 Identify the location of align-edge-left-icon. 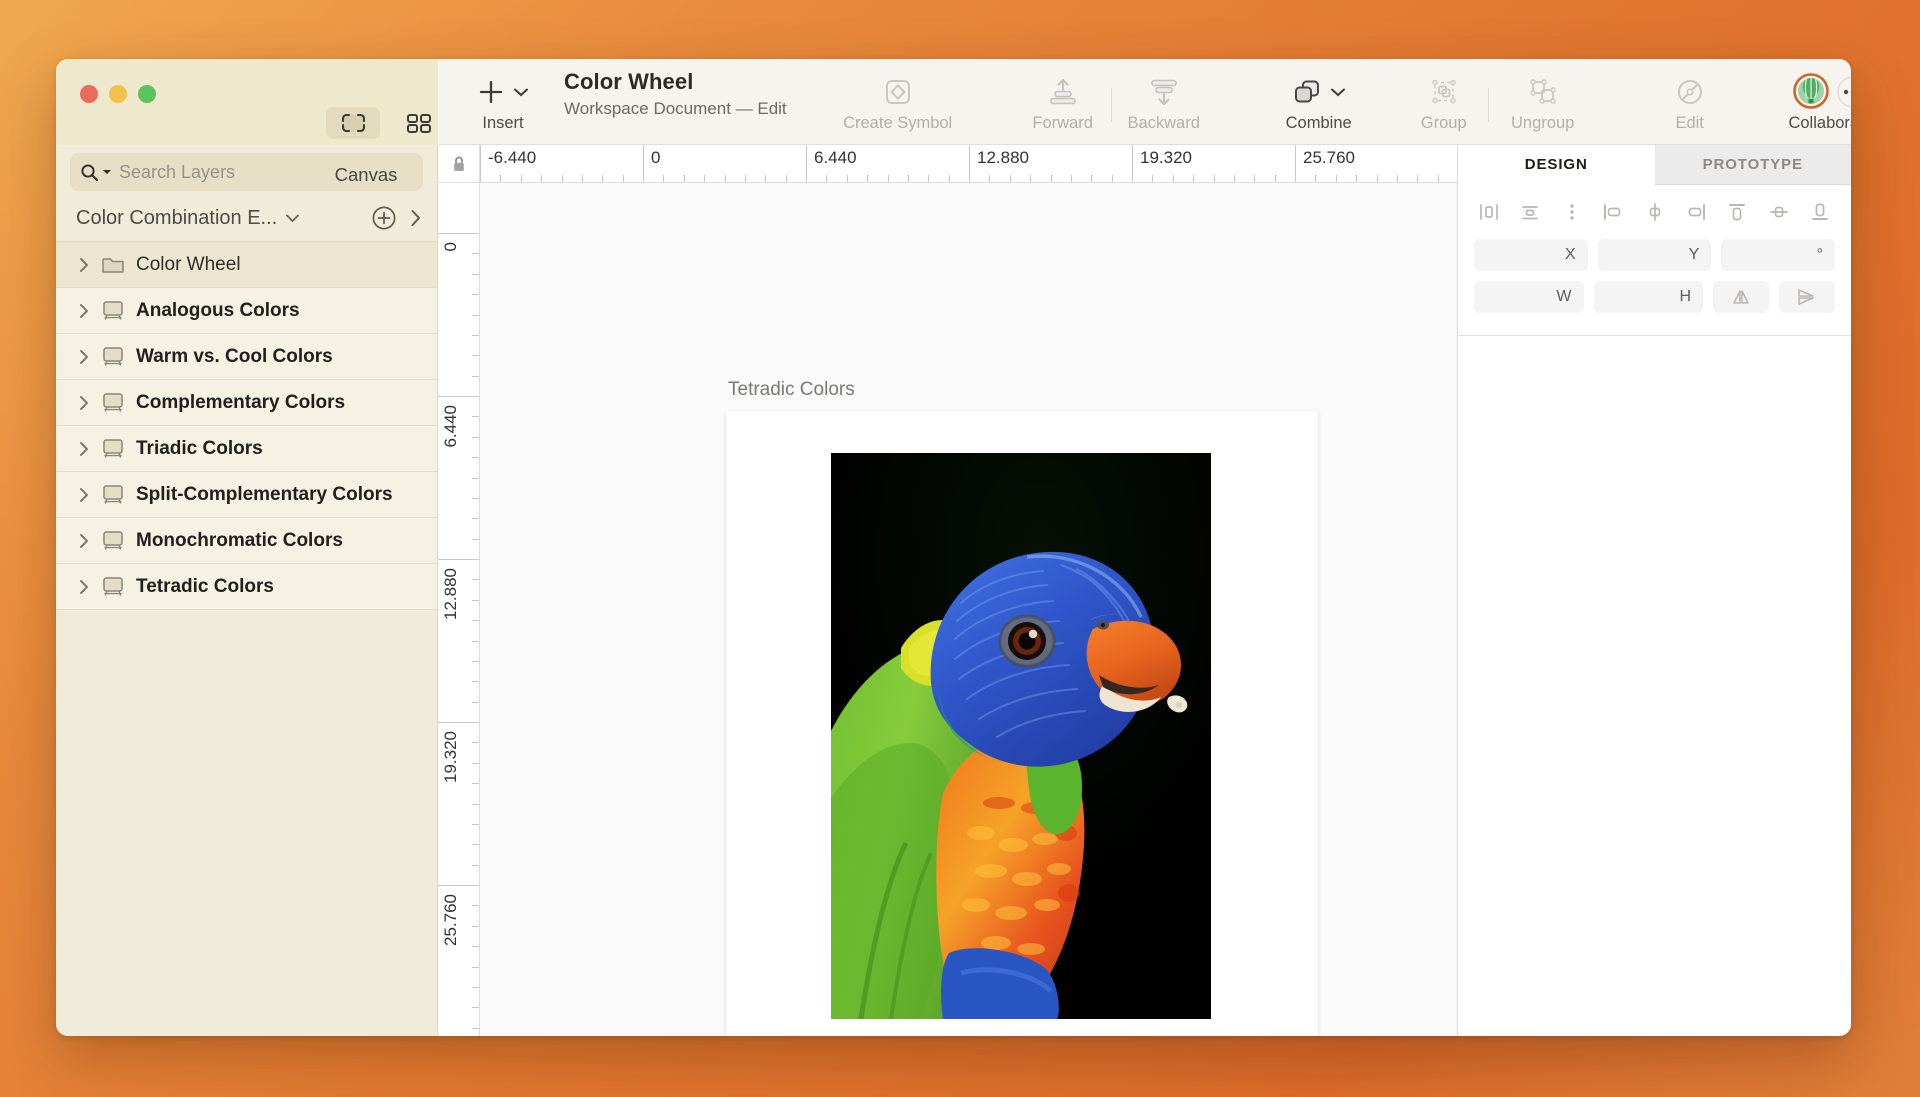
(1613, 212).